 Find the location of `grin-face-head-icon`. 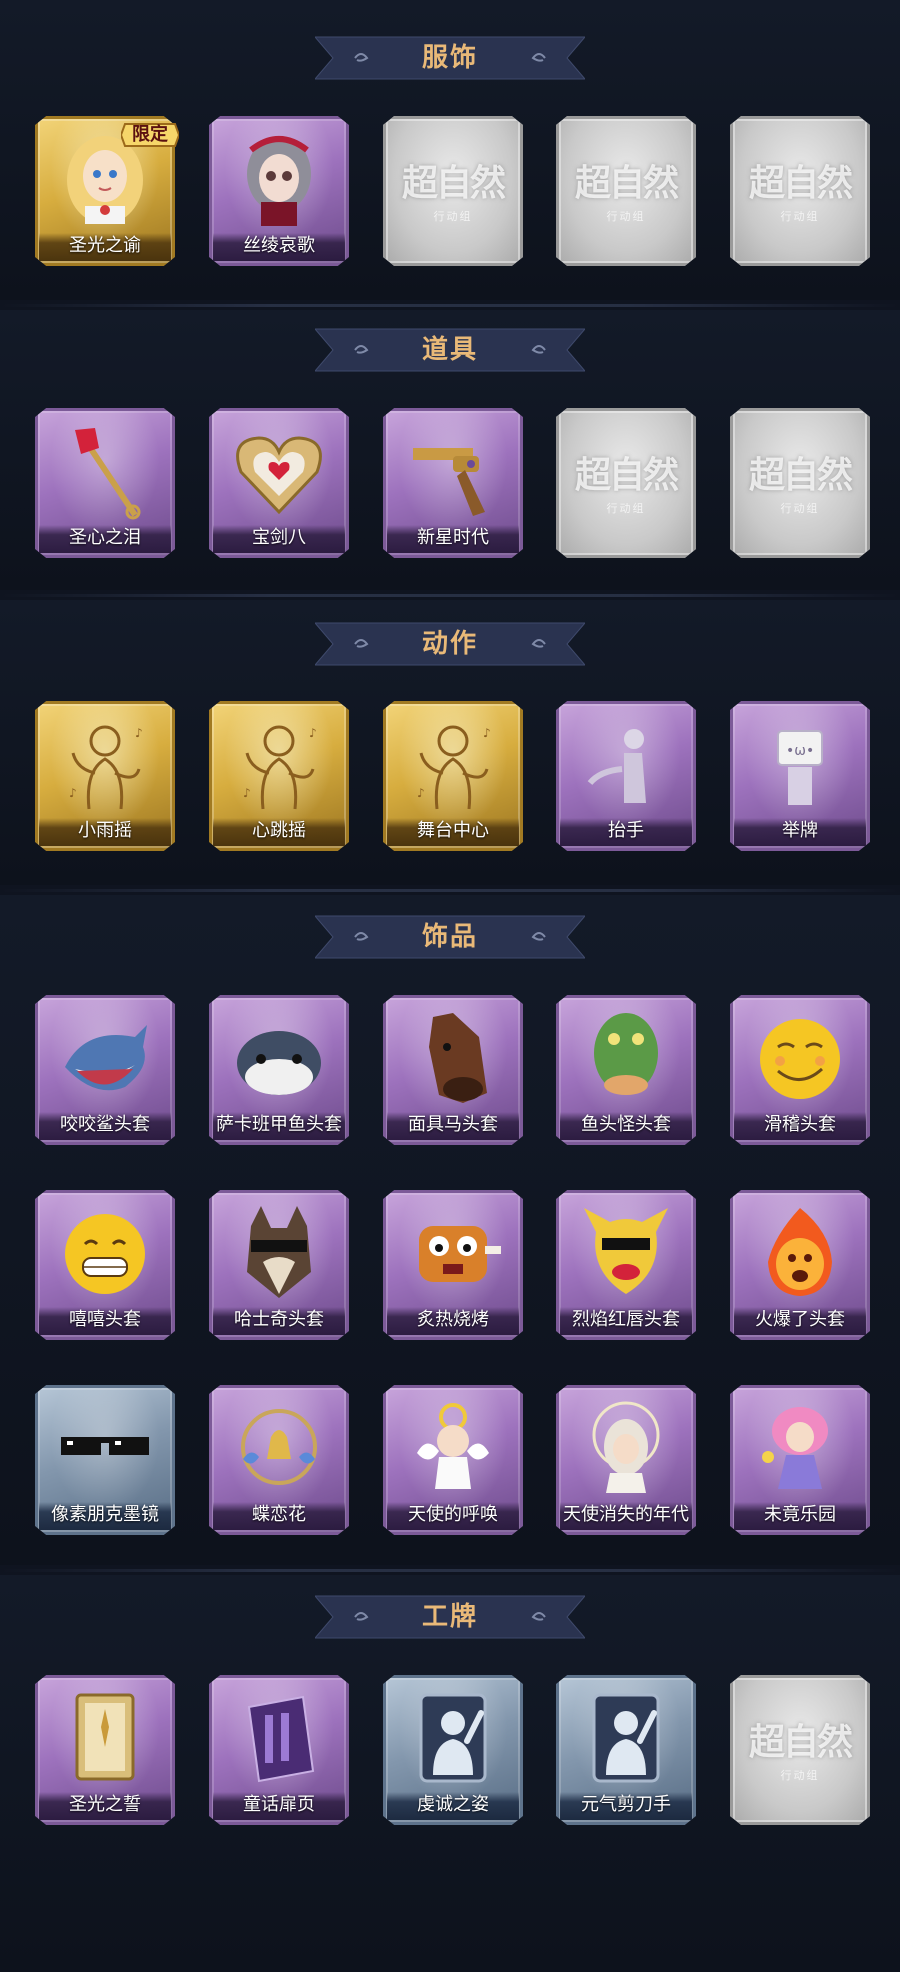

grin-face-head-icon is located at coordinates (105, 1254).